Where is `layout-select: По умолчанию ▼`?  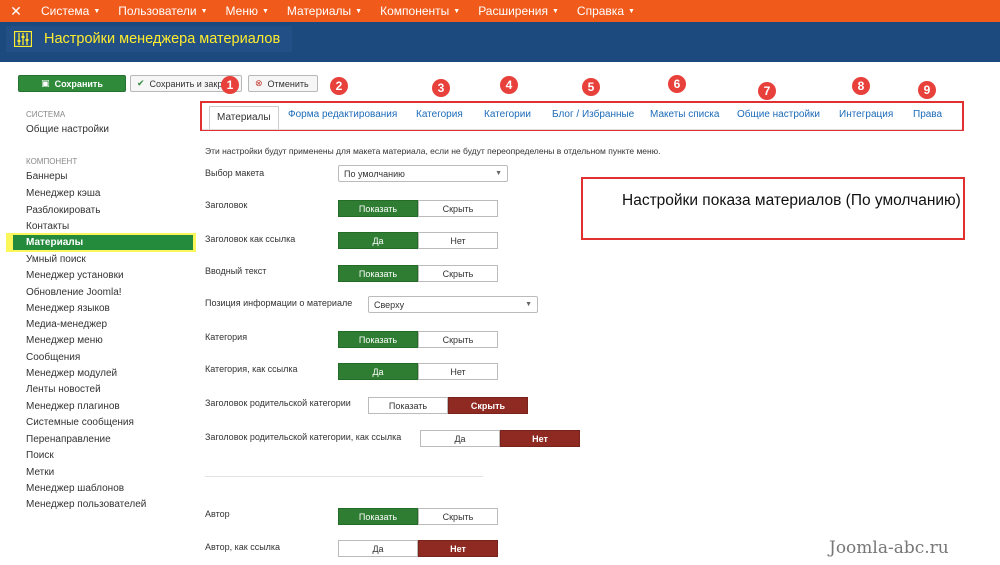
layout-select: По умолчанию ▼ is located at coordinates (423, 173).